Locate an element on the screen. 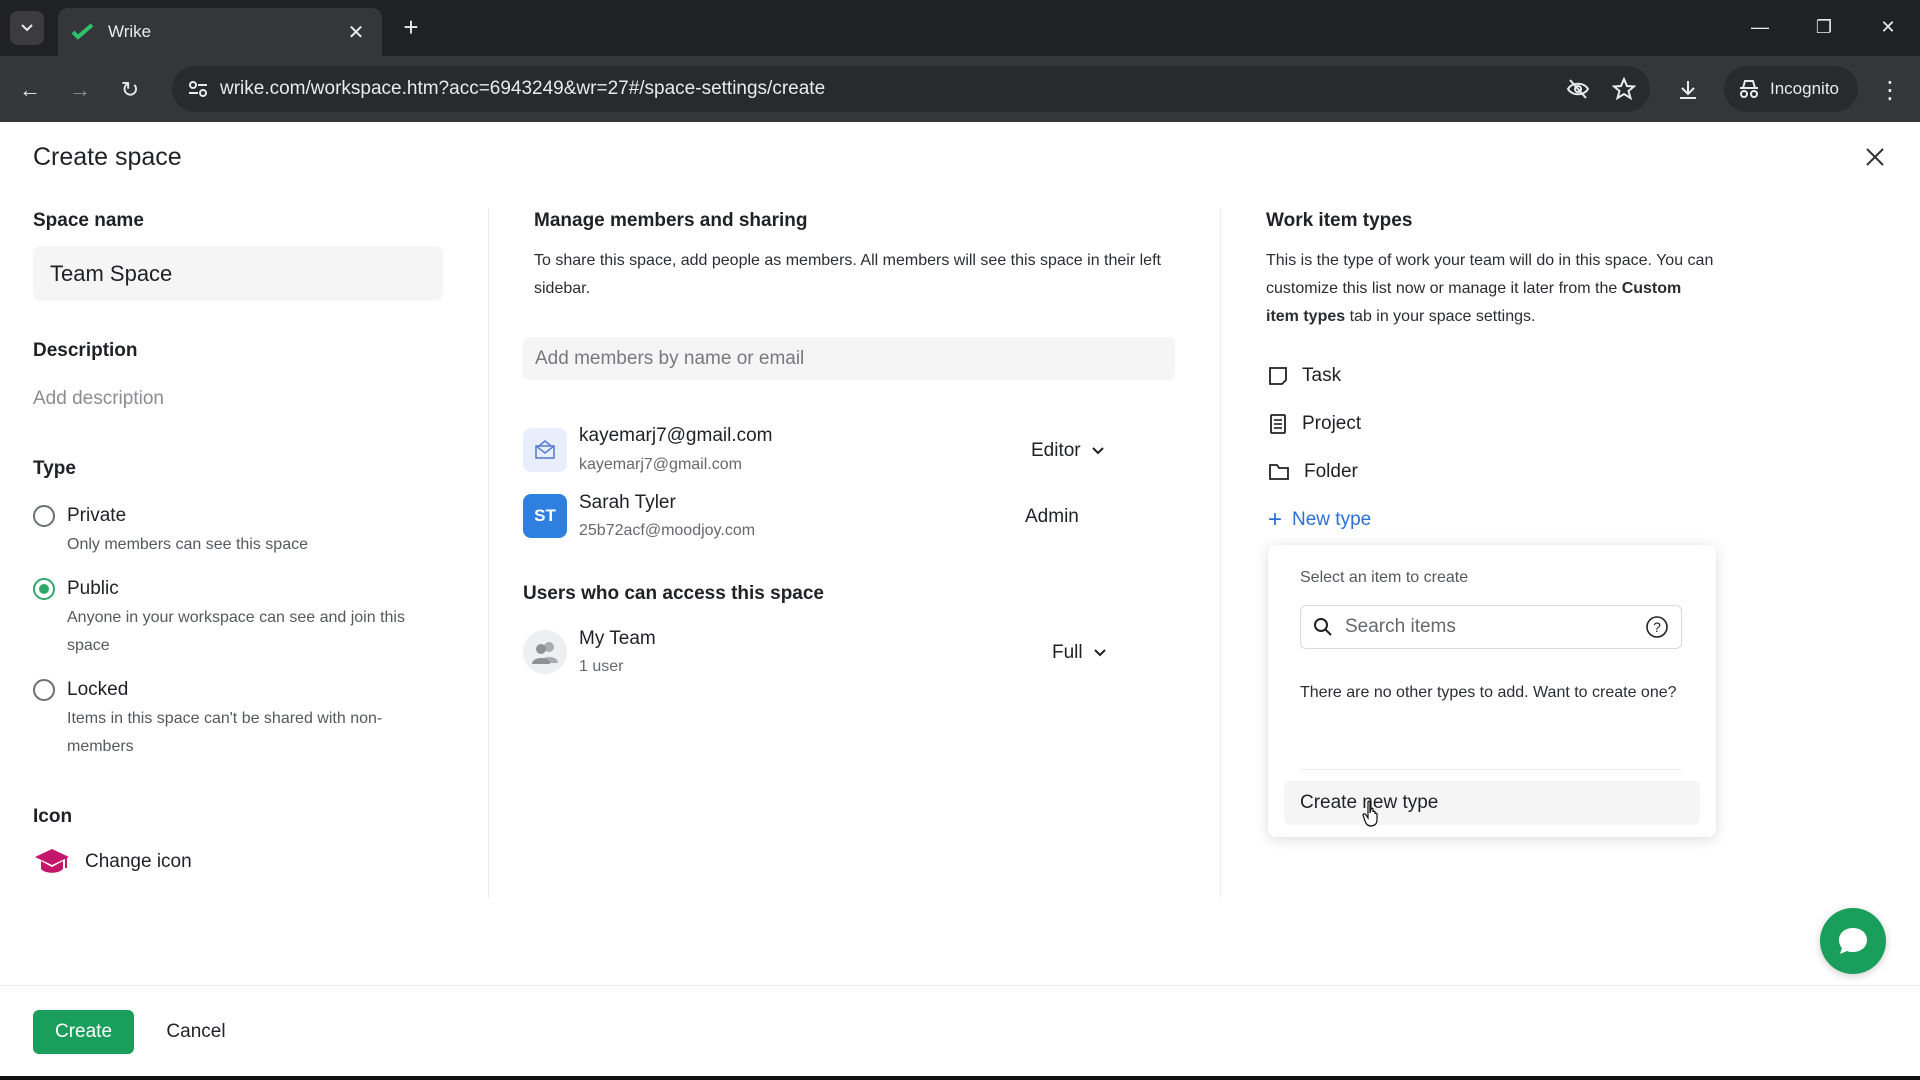  search-icon is located at coordinates (1323, 627).